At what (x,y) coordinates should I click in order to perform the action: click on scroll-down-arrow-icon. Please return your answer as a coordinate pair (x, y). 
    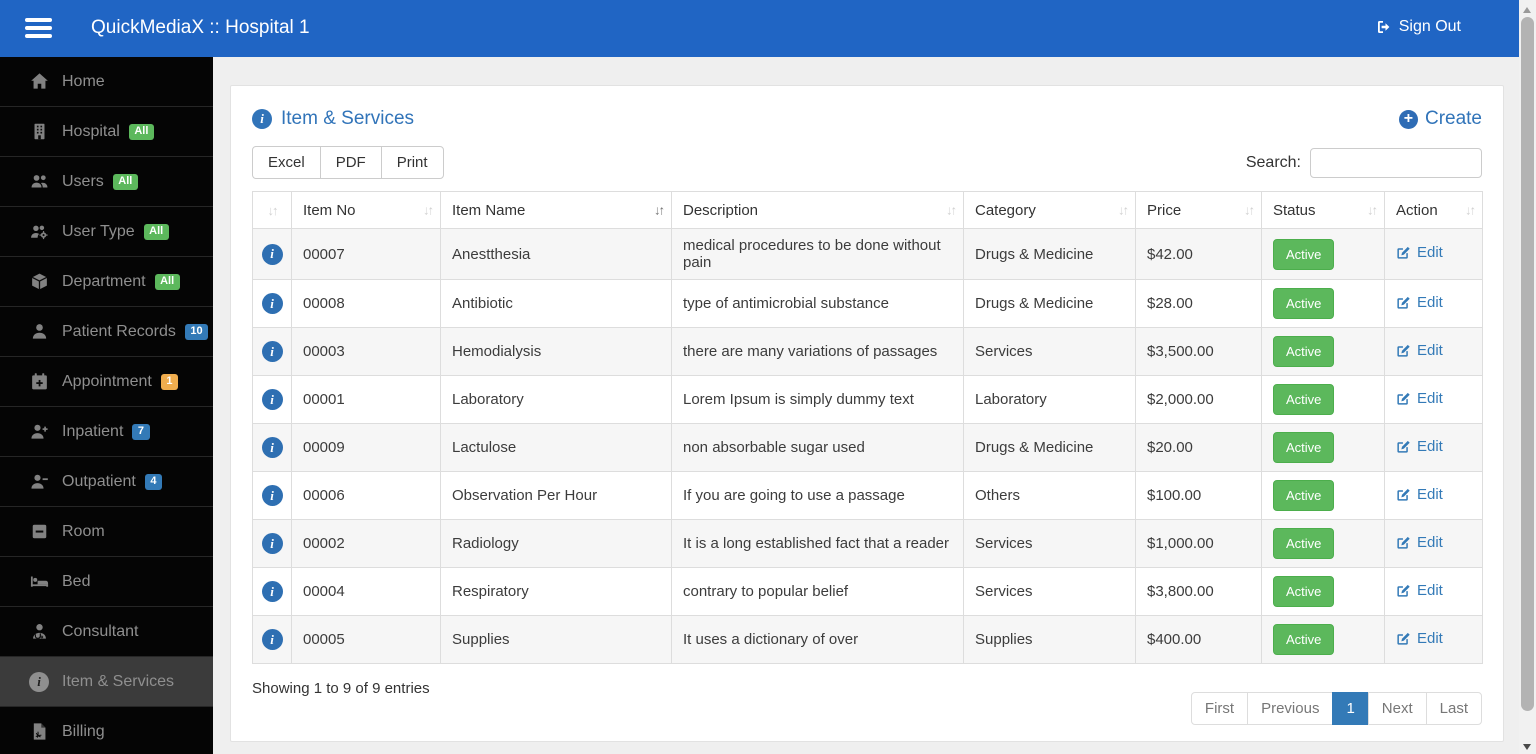
    Looking at the image, I should click on (1527, 747).